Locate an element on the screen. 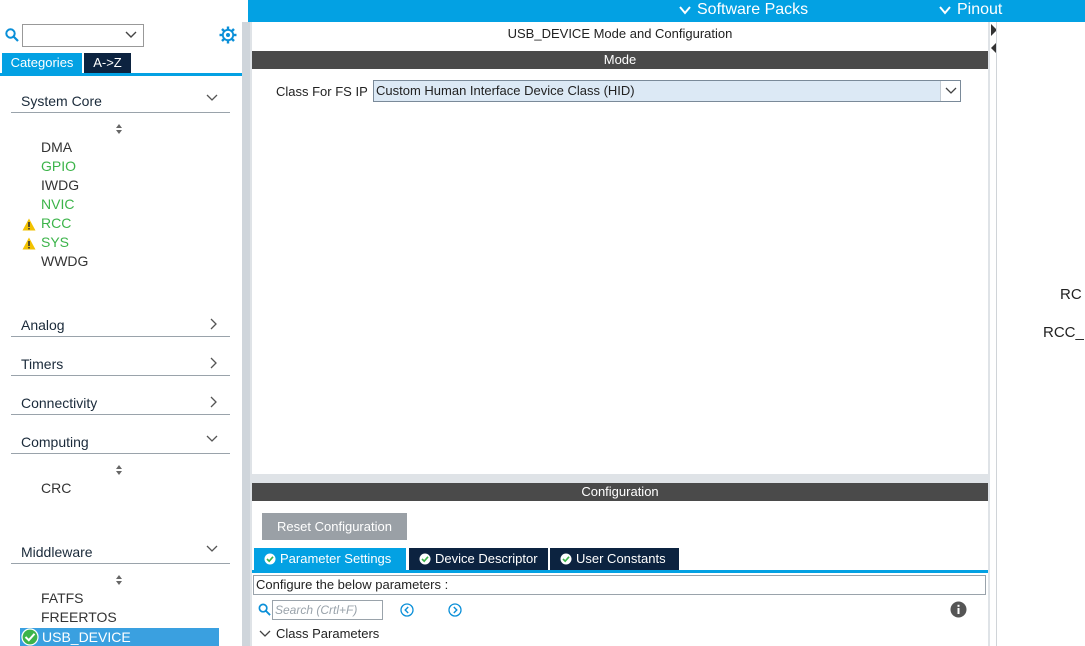 Image resolution: width=1085 pixels, height=646 pixels. tab-user-constants: User Constants is located at coordinates (614, 559).